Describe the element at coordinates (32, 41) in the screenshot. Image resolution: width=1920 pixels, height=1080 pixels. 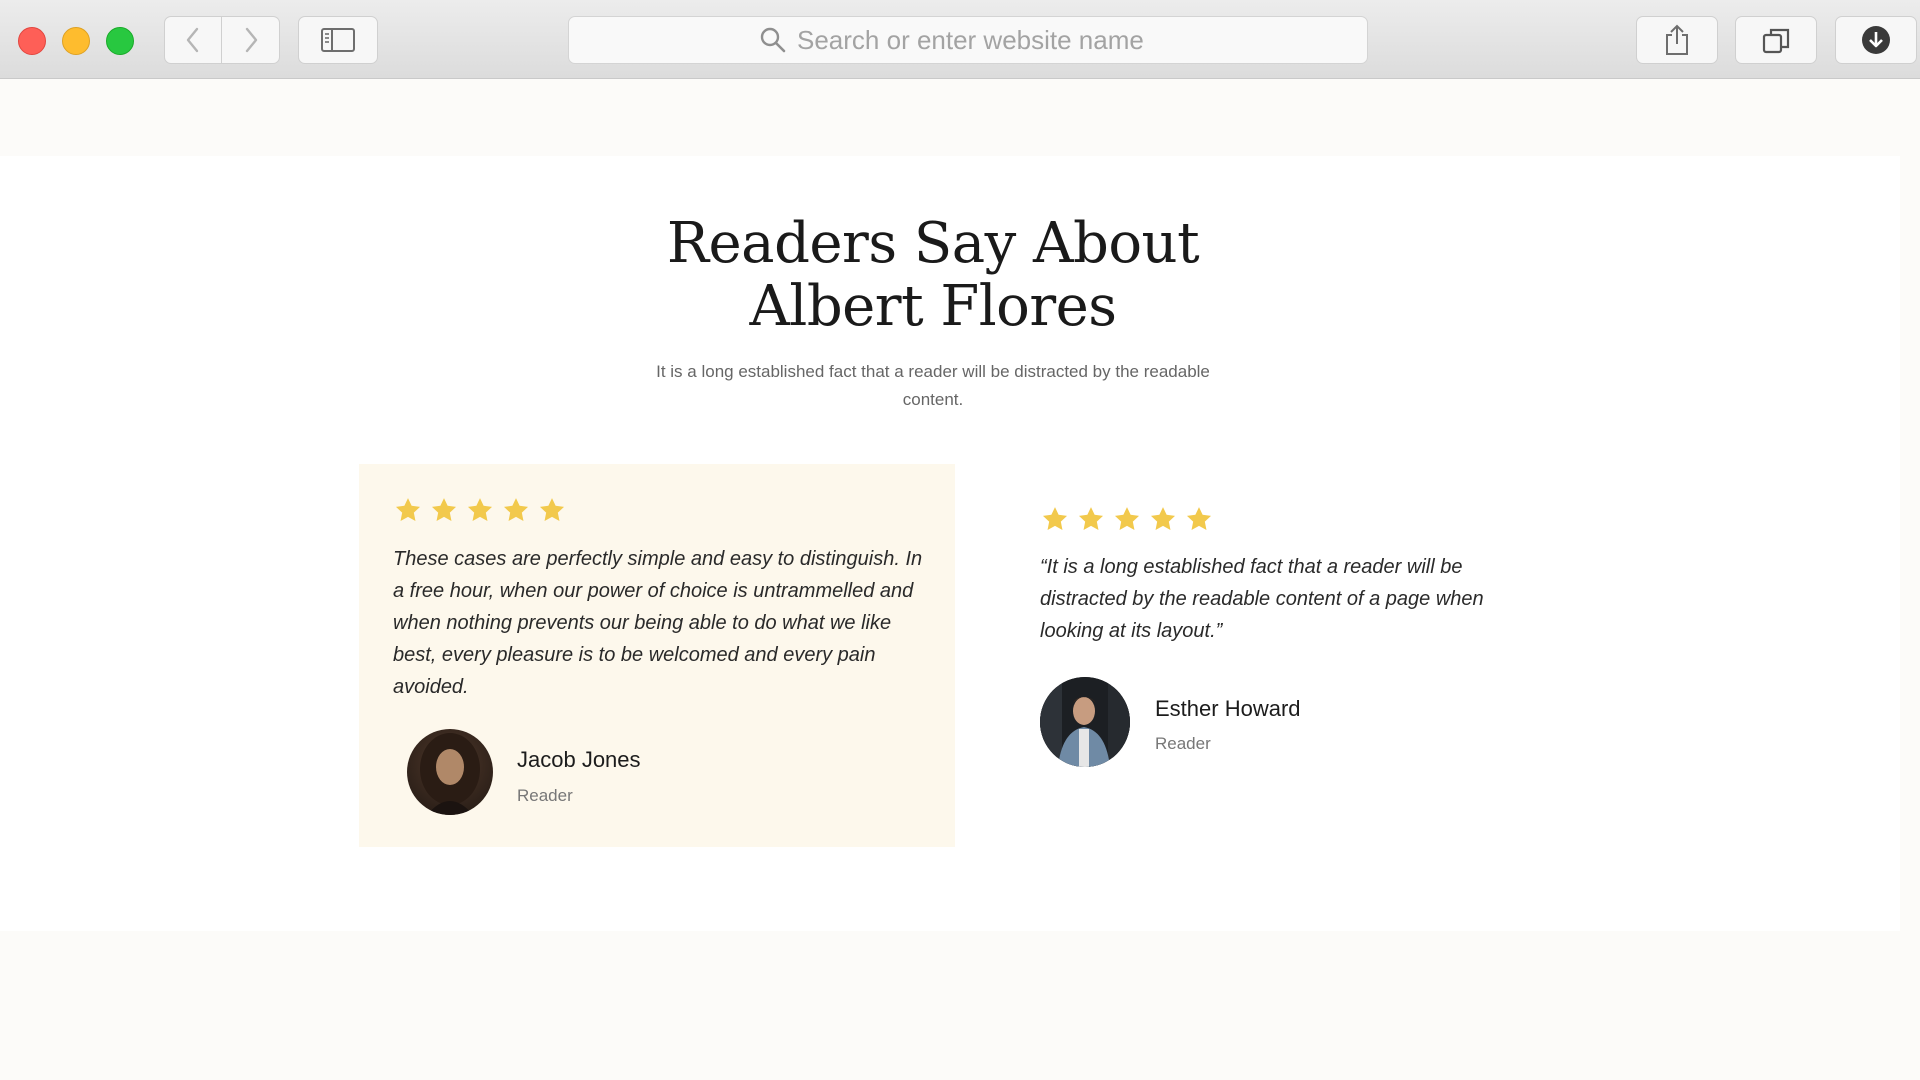
I see `close-window-button` at that location.